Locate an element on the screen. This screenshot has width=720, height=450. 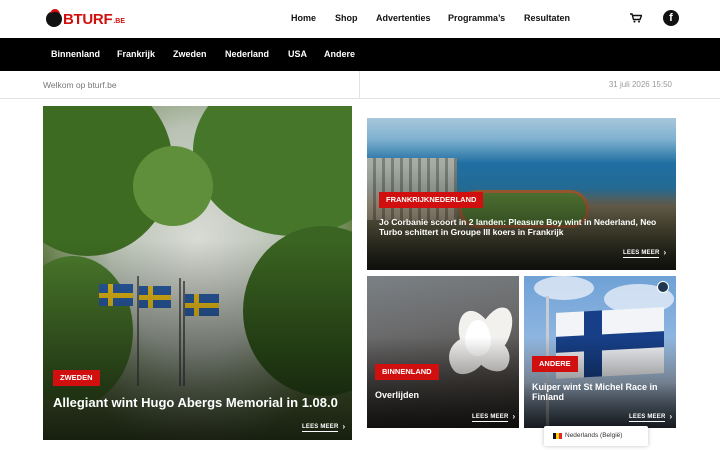
logo-horse-icon is located at coordinates (54, 18).